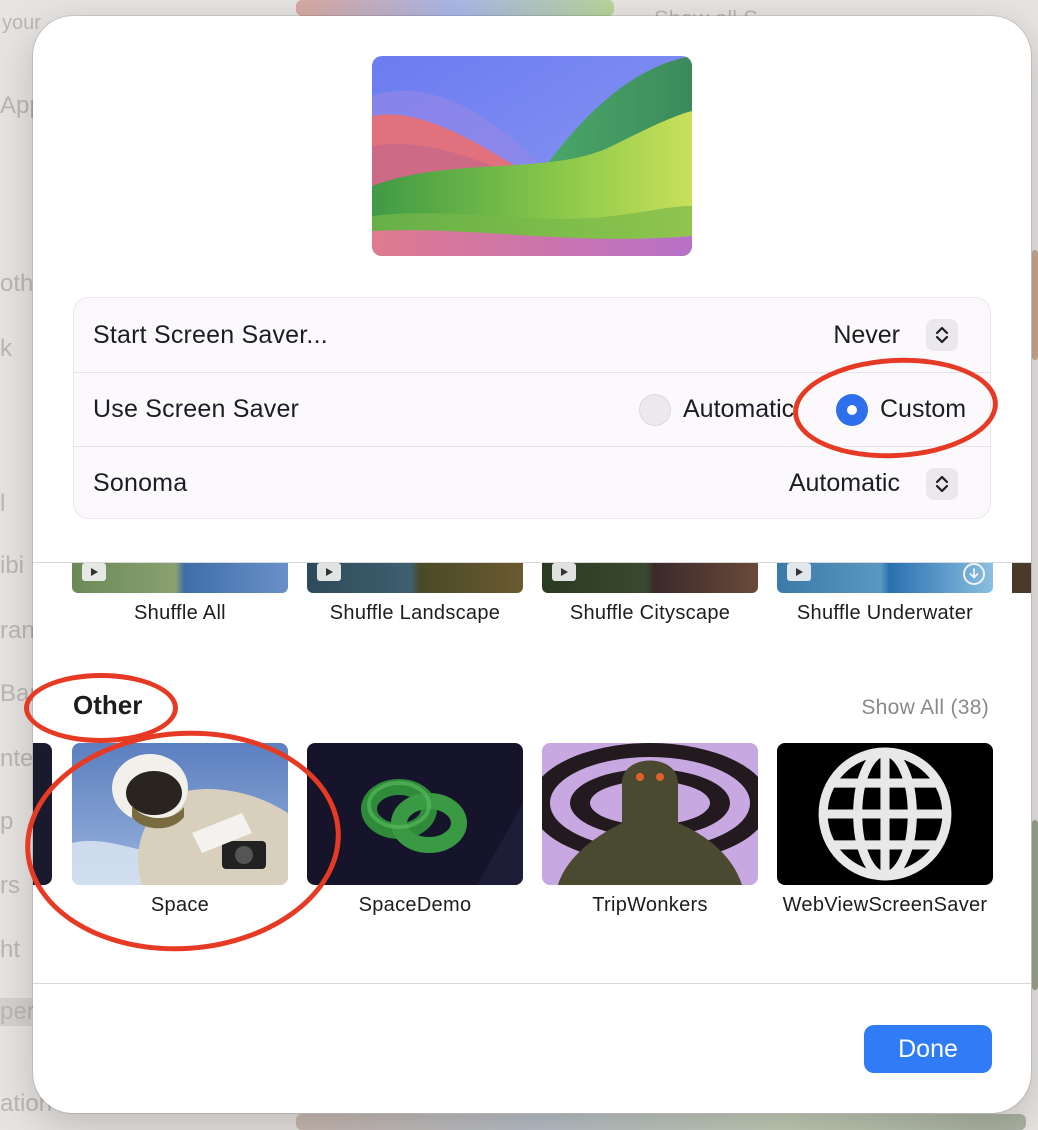 Image resolution: width=1038 pixels, height=1130 pixels. I want to click on bg-text: ran, so click(17, 630).